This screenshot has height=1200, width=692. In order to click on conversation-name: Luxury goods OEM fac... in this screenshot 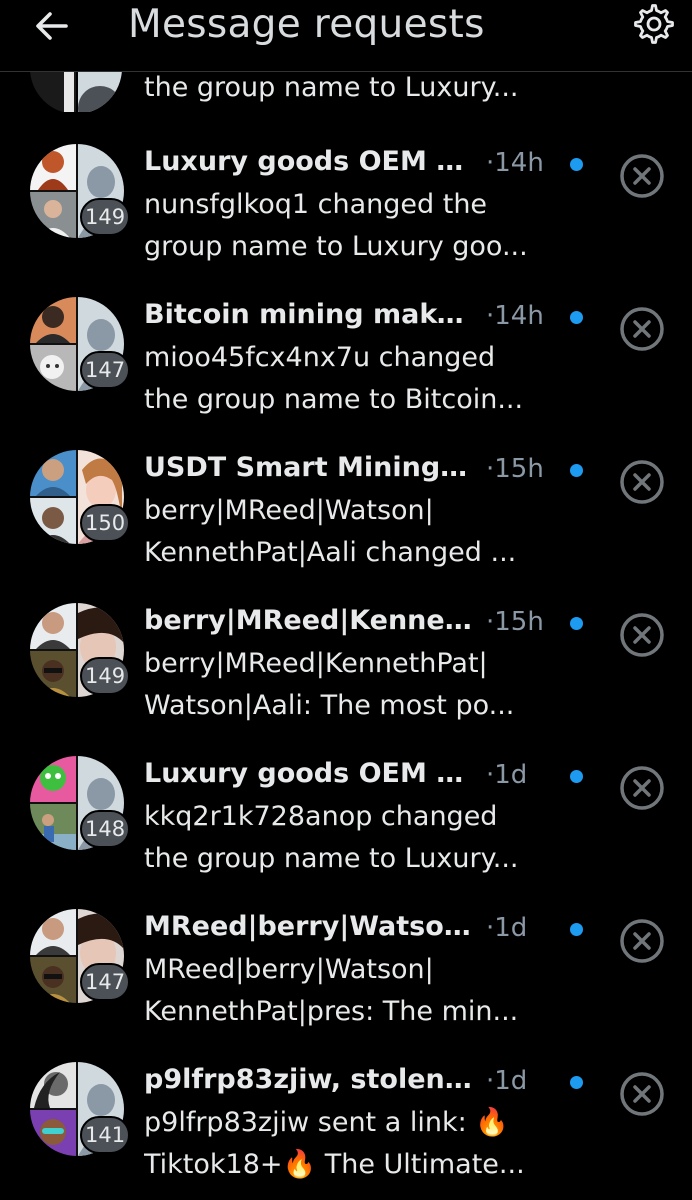, I will do `click(309, 773)`.